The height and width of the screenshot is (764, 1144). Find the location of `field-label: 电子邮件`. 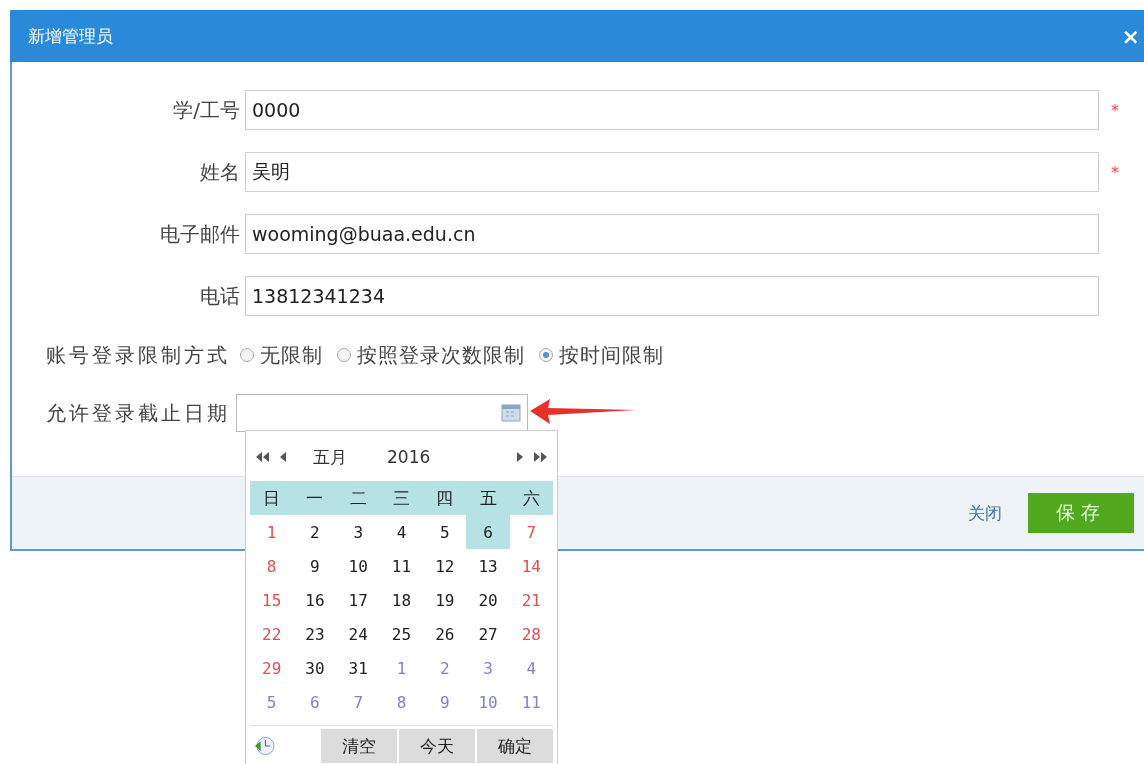

field-label: 电子邮件 is located at coordinates (200, 234).